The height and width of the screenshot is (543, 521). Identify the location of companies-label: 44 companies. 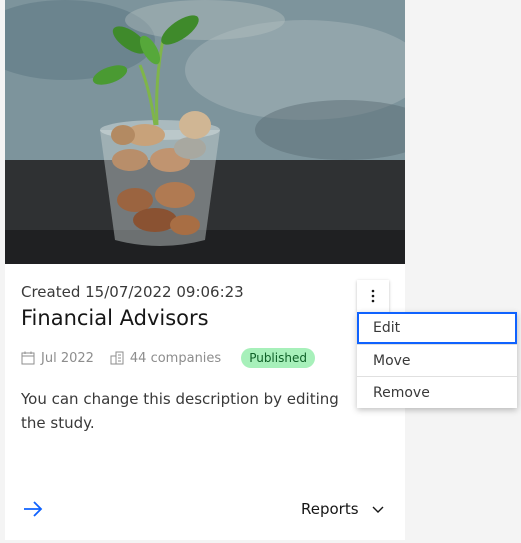
(175, 358).